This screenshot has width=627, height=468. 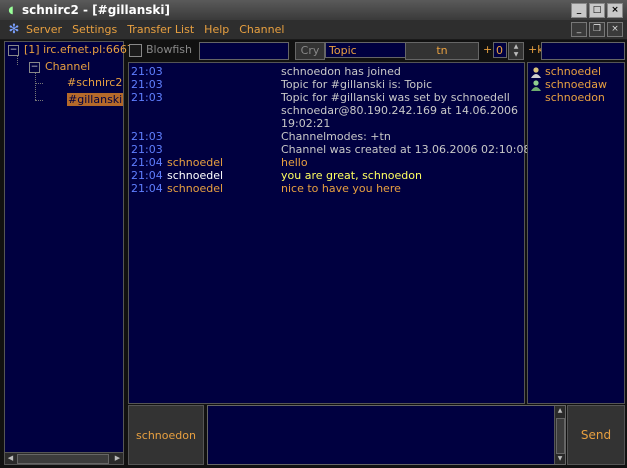 I want to click on message-text: hello, so click(x=294, y=162).